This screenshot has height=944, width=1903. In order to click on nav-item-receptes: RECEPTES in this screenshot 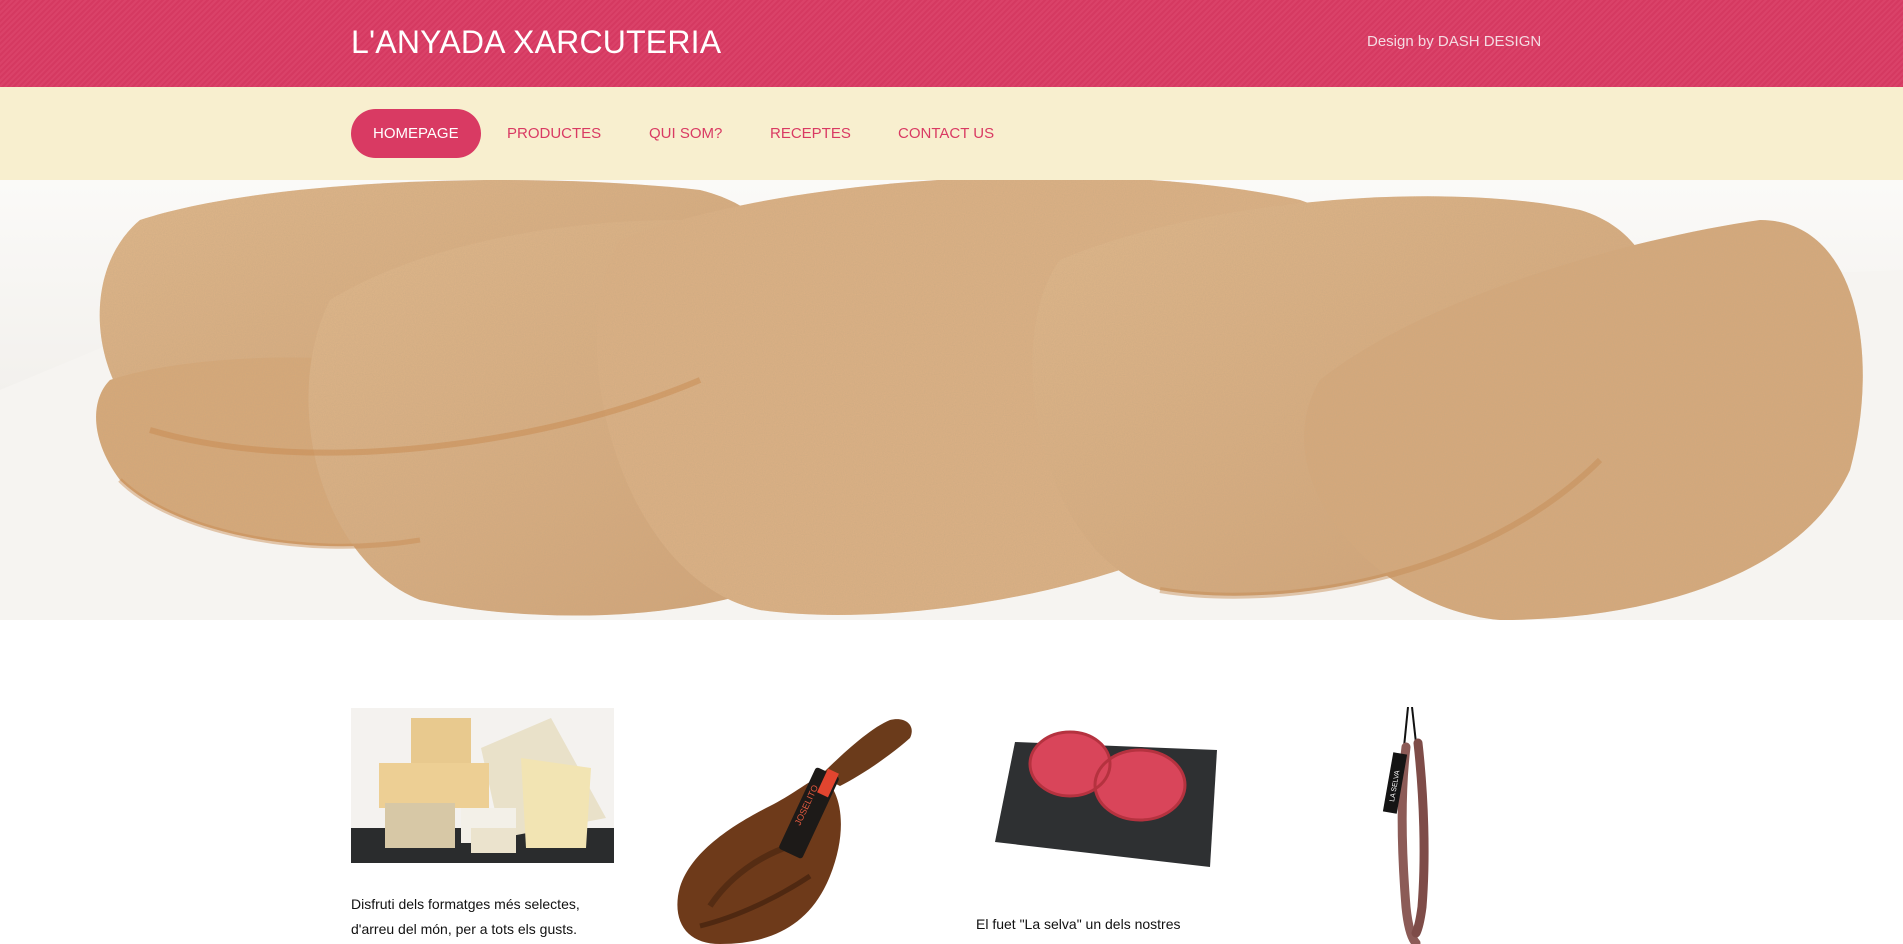, I will do `click(810, 133)`.